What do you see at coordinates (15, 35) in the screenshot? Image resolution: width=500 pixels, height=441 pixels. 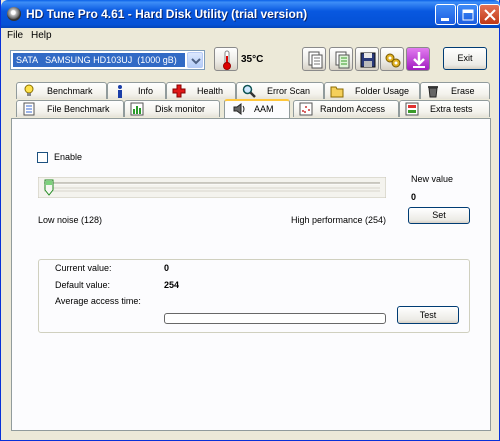 I see `menu-file: File` at bounding box center [15, 35].